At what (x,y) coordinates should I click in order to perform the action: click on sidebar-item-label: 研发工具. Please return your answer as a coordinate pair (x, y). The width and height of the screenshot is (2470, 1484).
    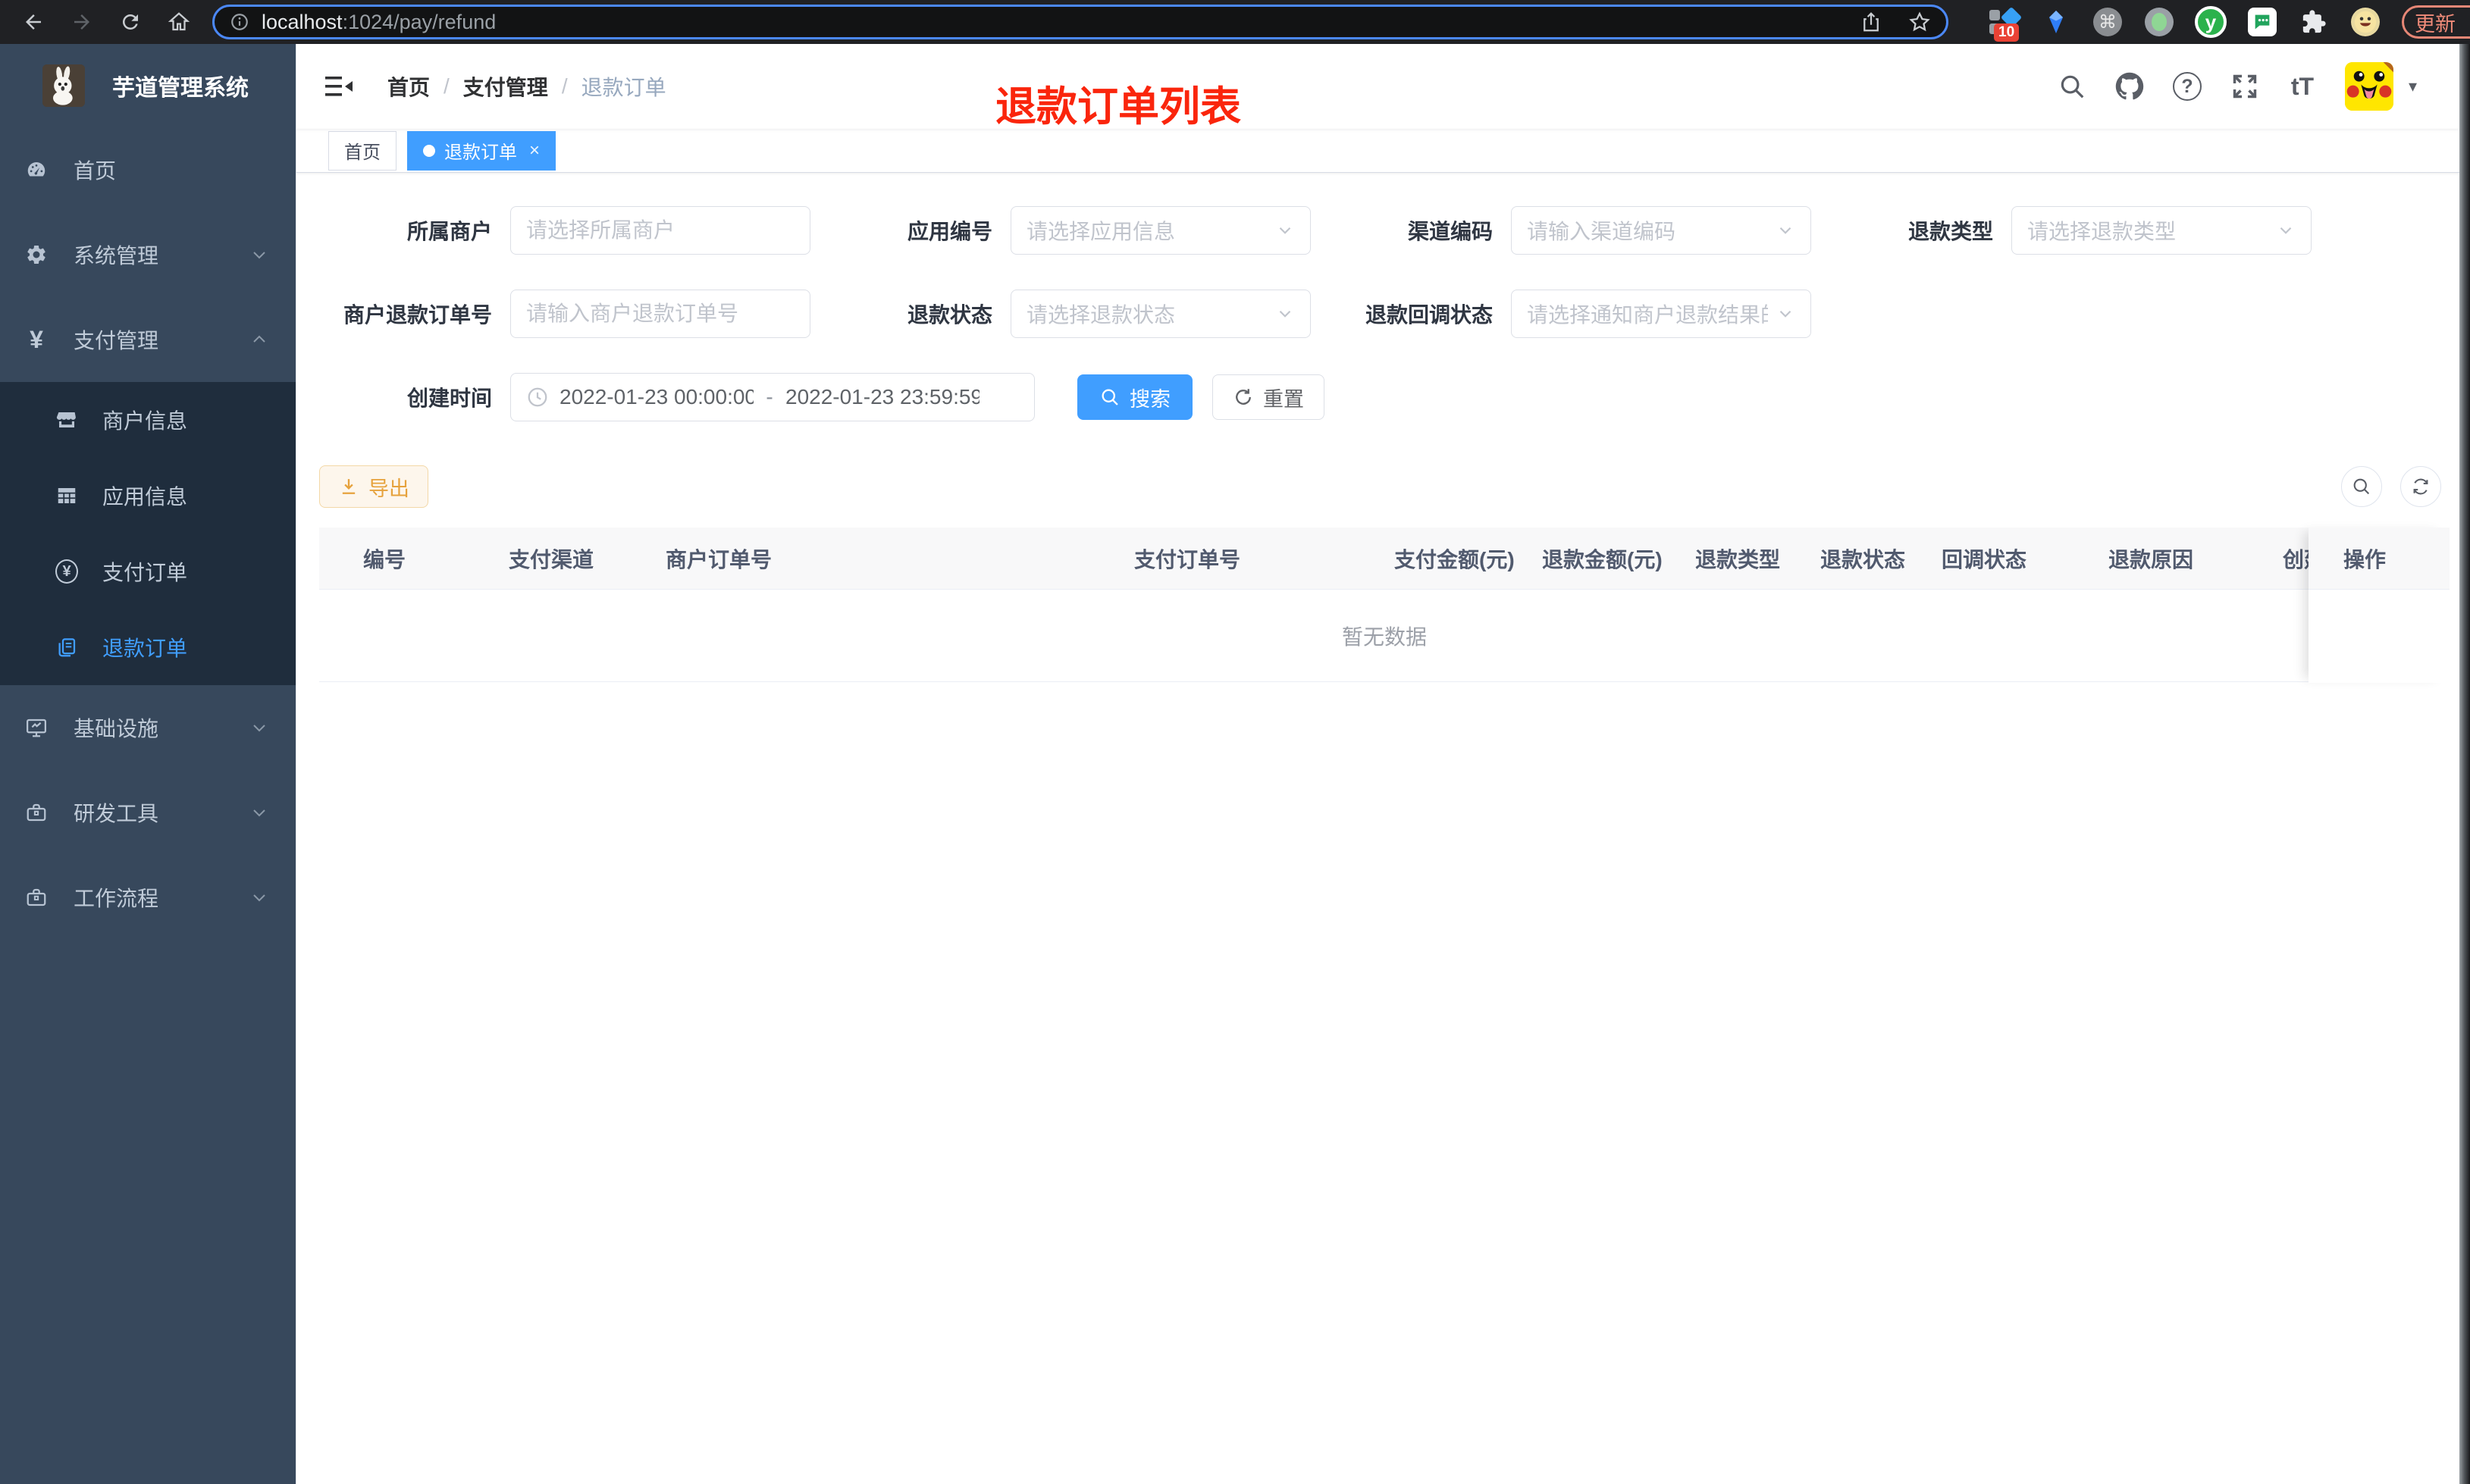
    Looking at the image, I should click on (116, 813).